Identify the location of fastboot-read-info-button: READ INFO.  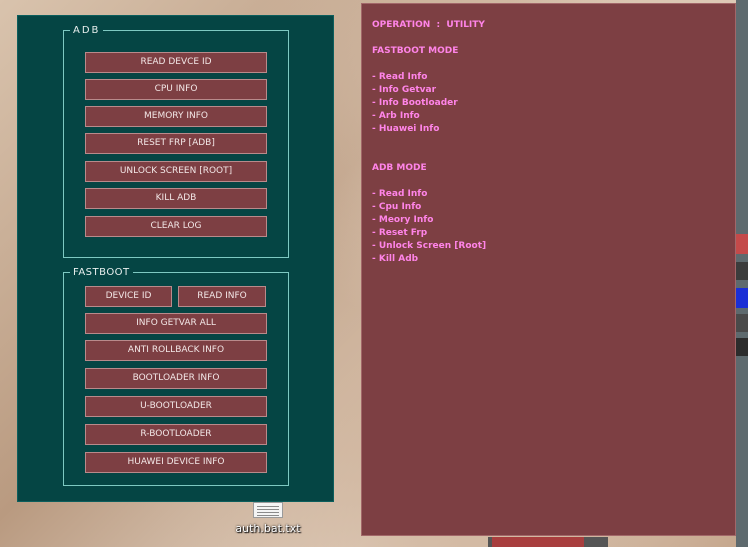
(222, 296).